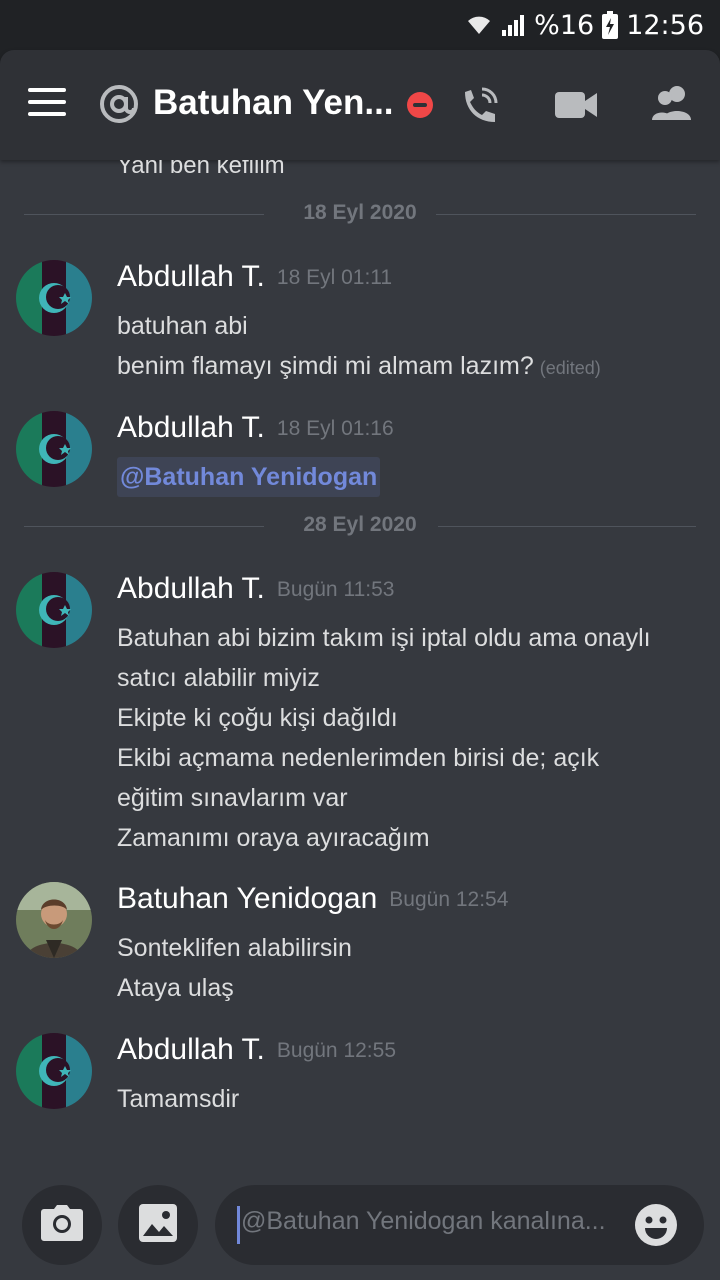  Describe the element at coordinates (201, 169) in the screenshot. I see `partial-message-text: Yani ben kefilim` at that location.